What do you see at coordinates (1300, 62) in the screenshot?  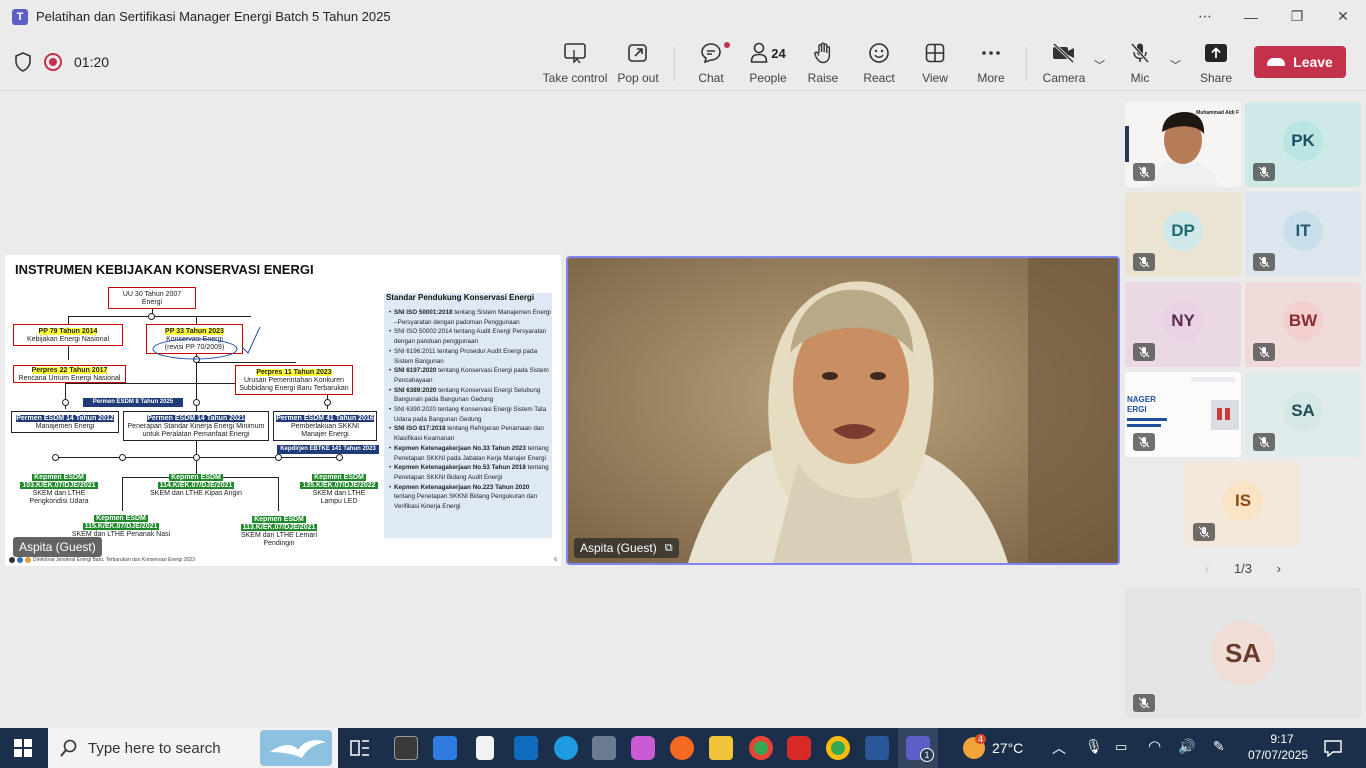 I see `leave-button: Leave` at bounding box center [1300, 62].